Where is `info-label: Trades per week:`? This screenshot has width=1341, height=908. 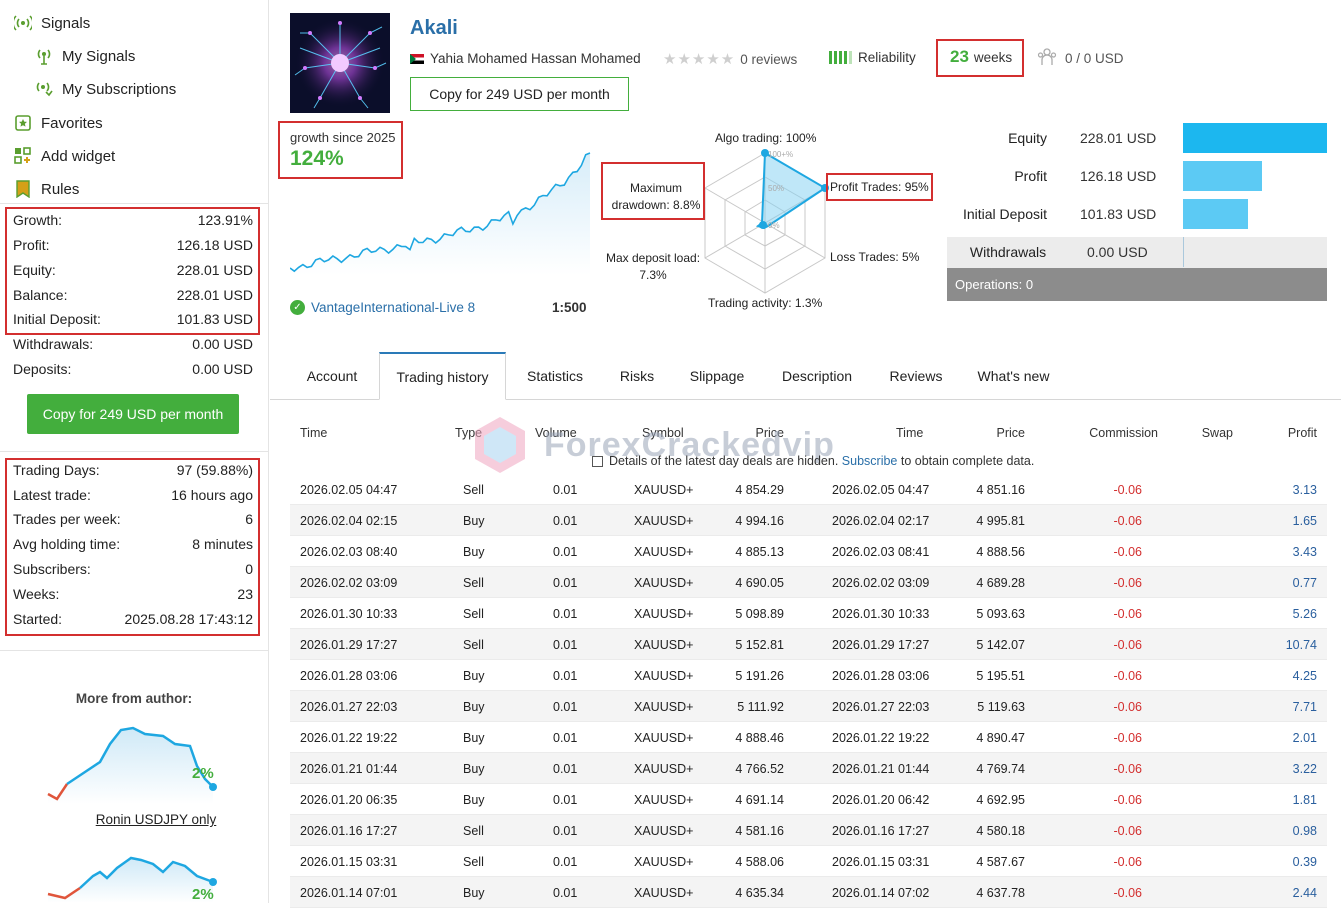 info-label: Trades per week: is located at coordinates (67, 519).